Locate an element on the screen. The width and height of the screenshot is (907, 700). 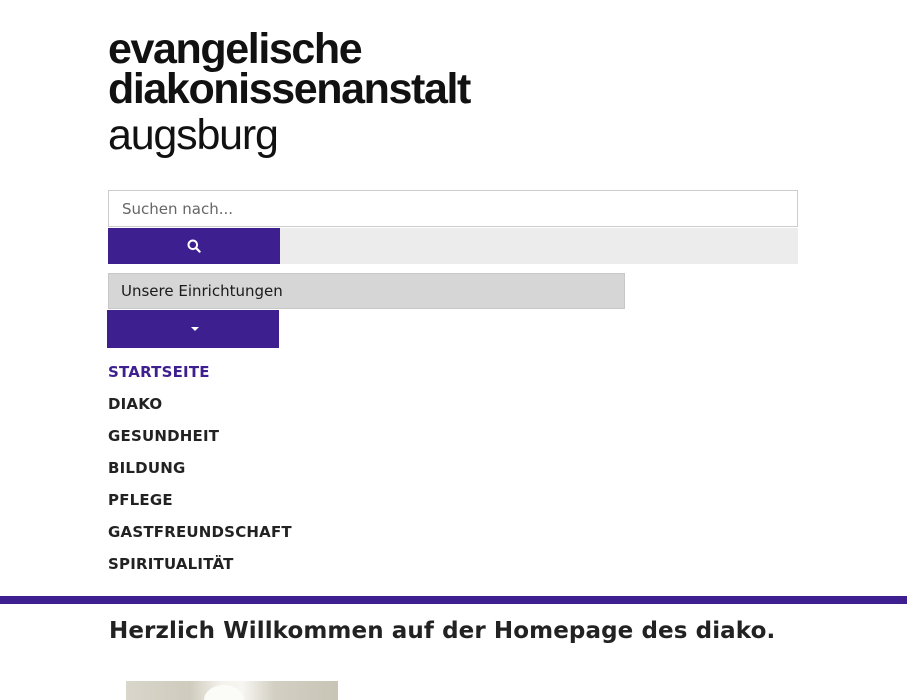
logo-line-3: augsburg is located at coordinates (193, 135).